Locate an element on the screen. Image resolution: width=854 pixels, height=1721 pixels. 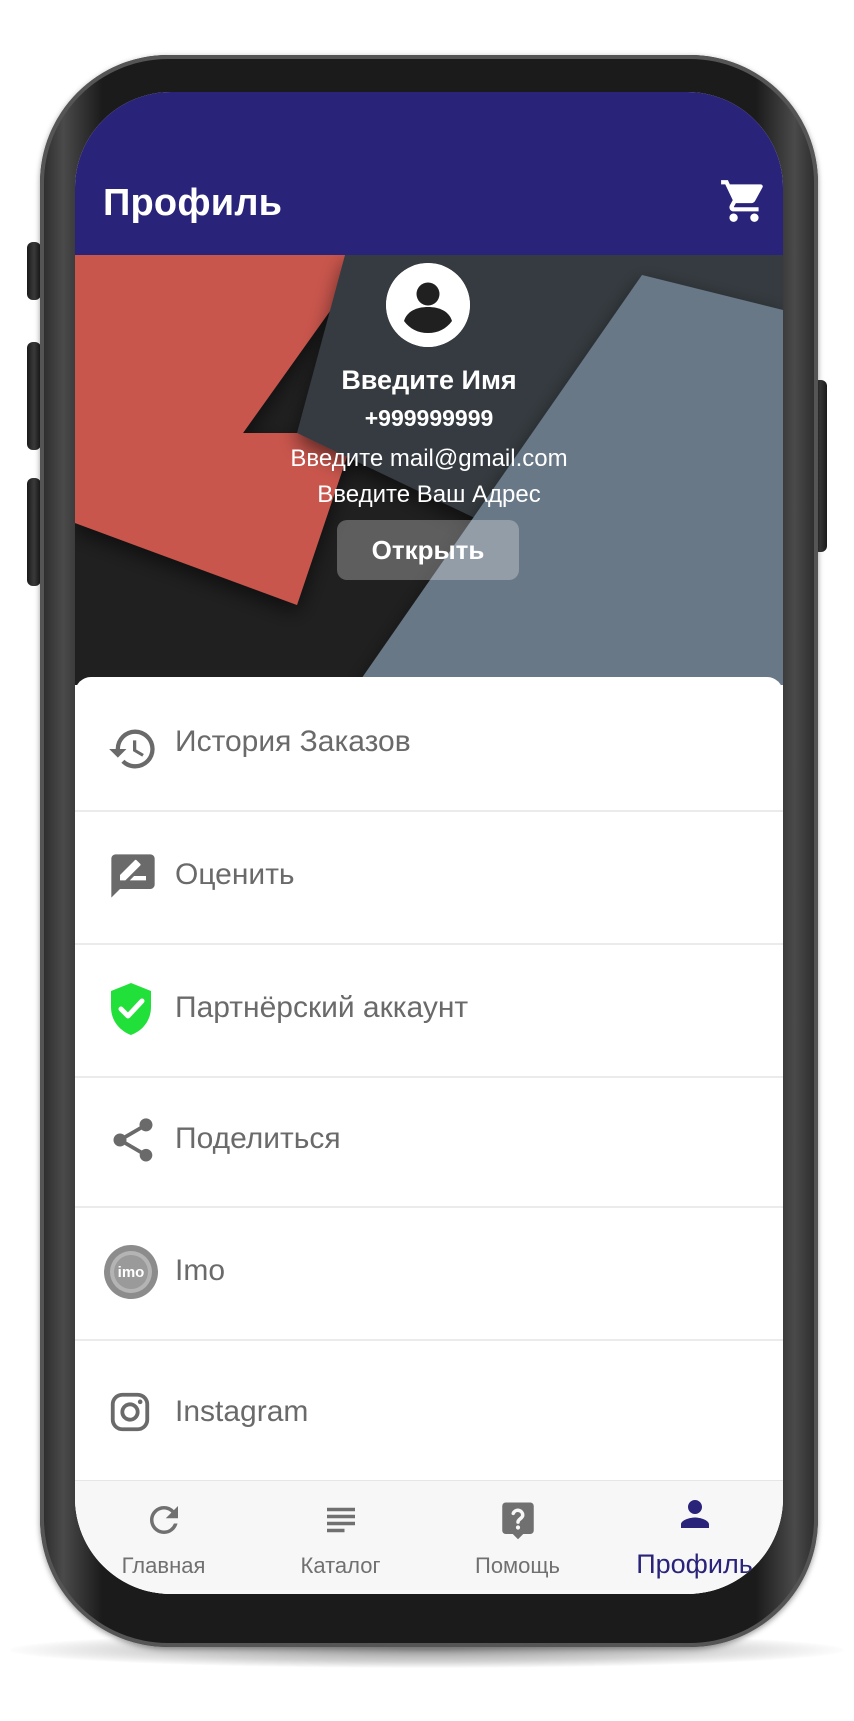
phone-mute-switch is located at coordinates (34, 271).